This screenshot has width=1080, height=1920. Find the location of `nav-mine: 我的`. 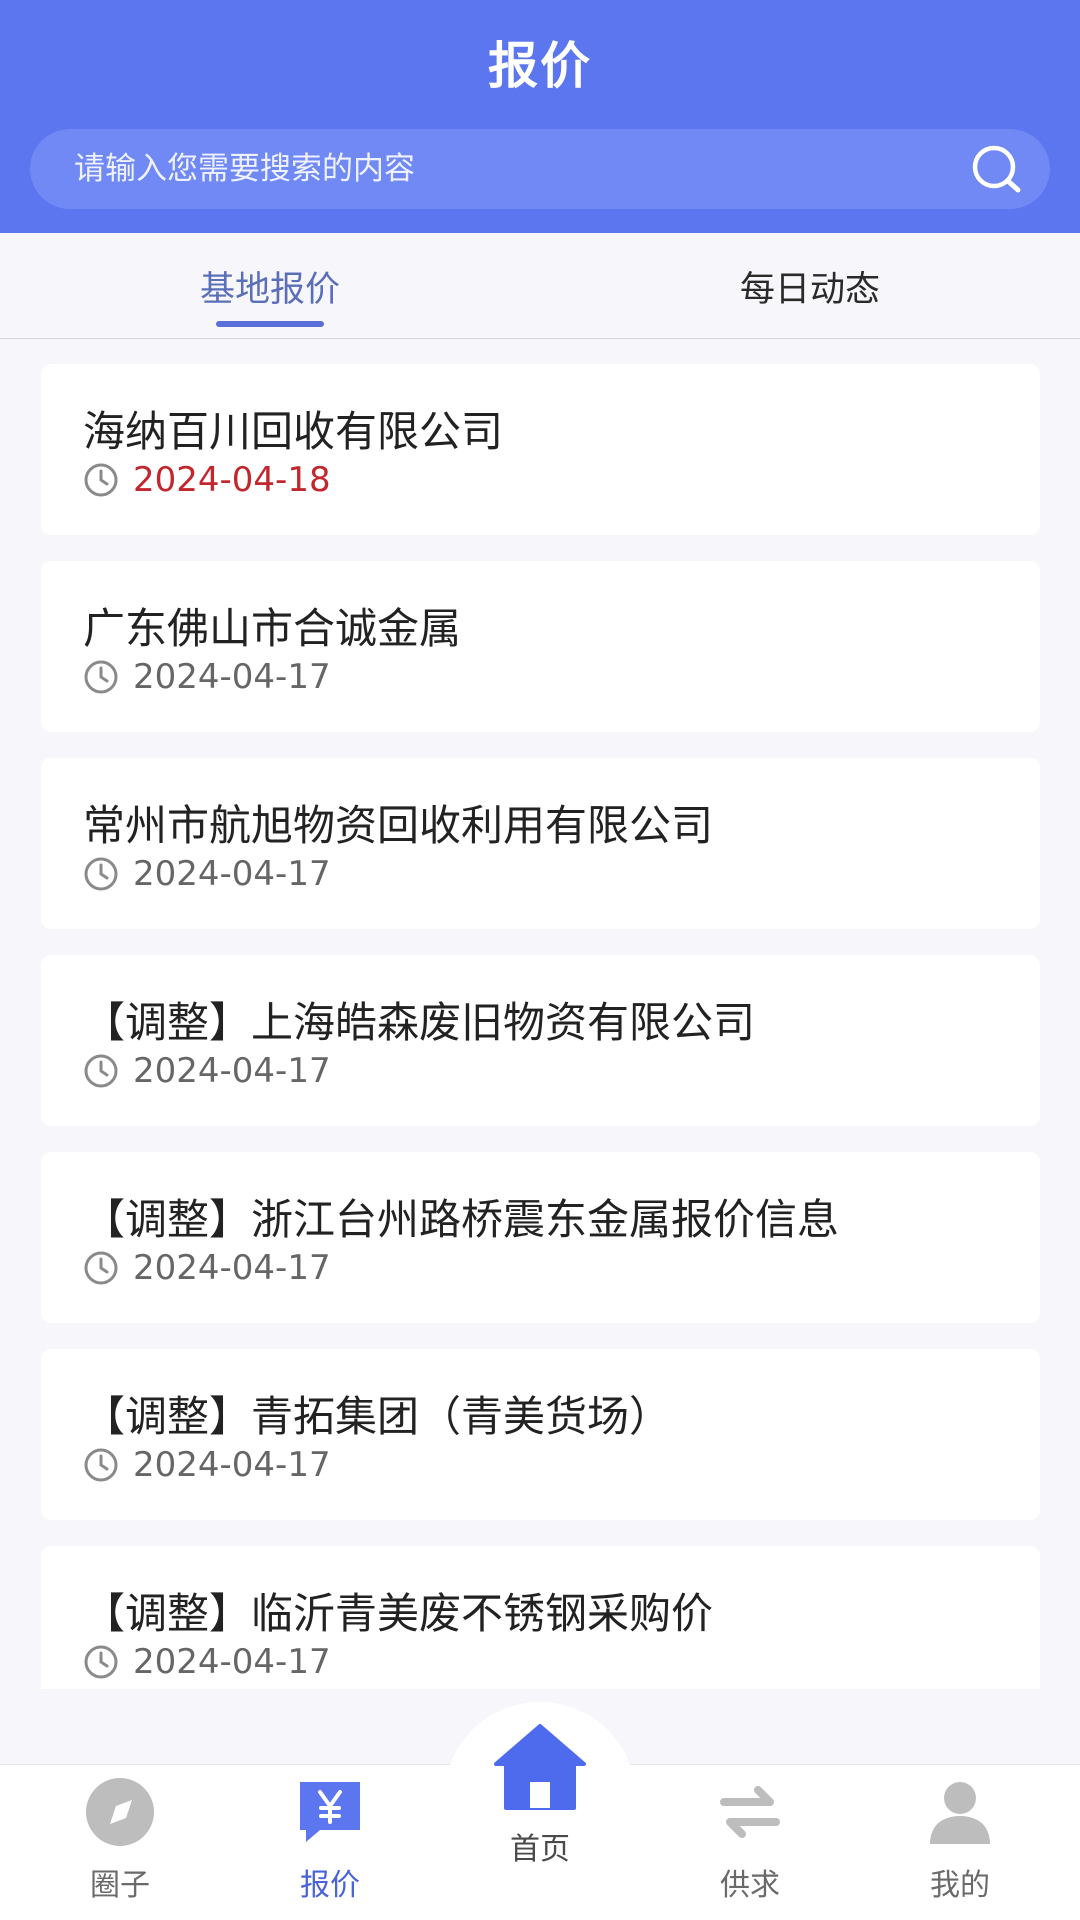

nav-mine: 我的 is located at coordinates (960, 1842).